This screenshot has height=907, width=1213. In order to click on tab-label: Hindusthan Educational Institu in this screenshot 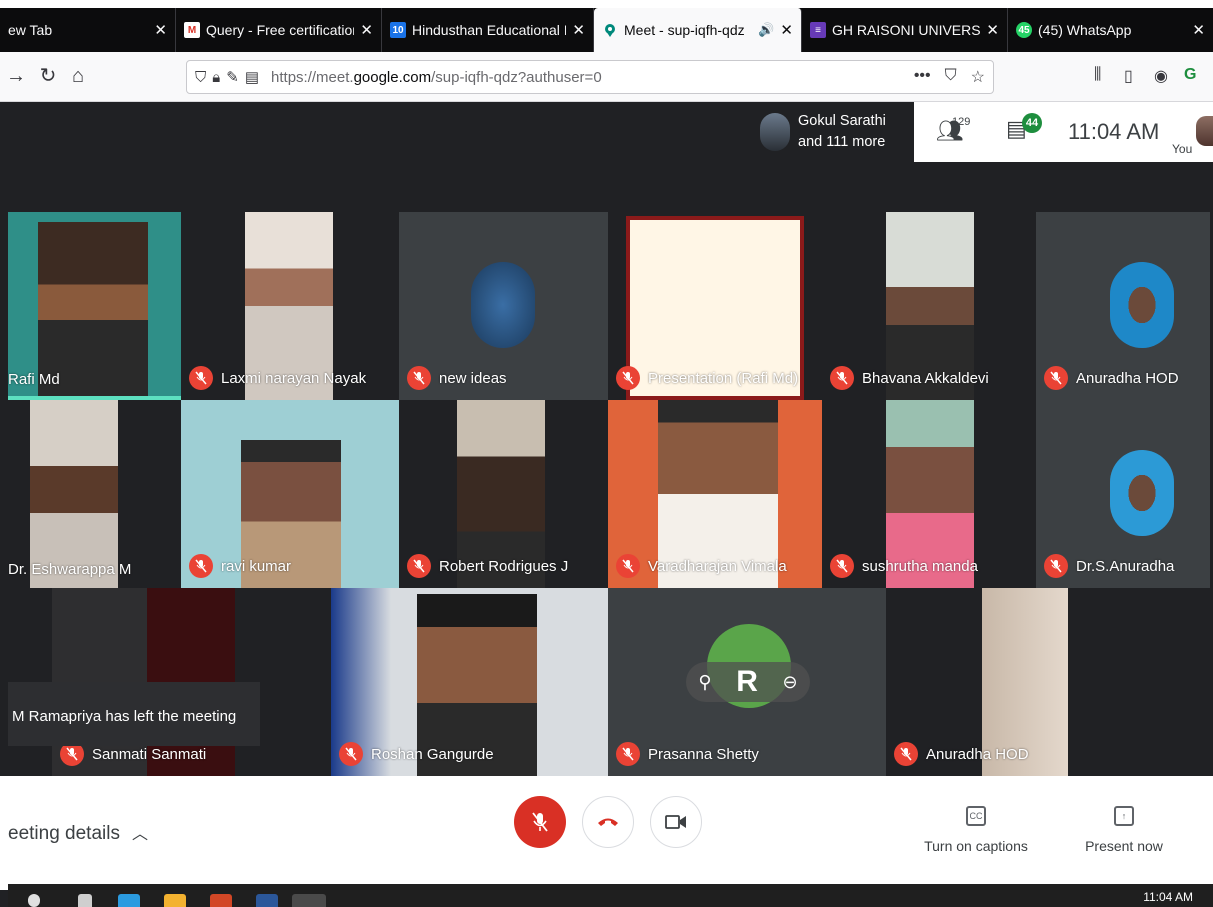, I will do `click(489, 30)`.